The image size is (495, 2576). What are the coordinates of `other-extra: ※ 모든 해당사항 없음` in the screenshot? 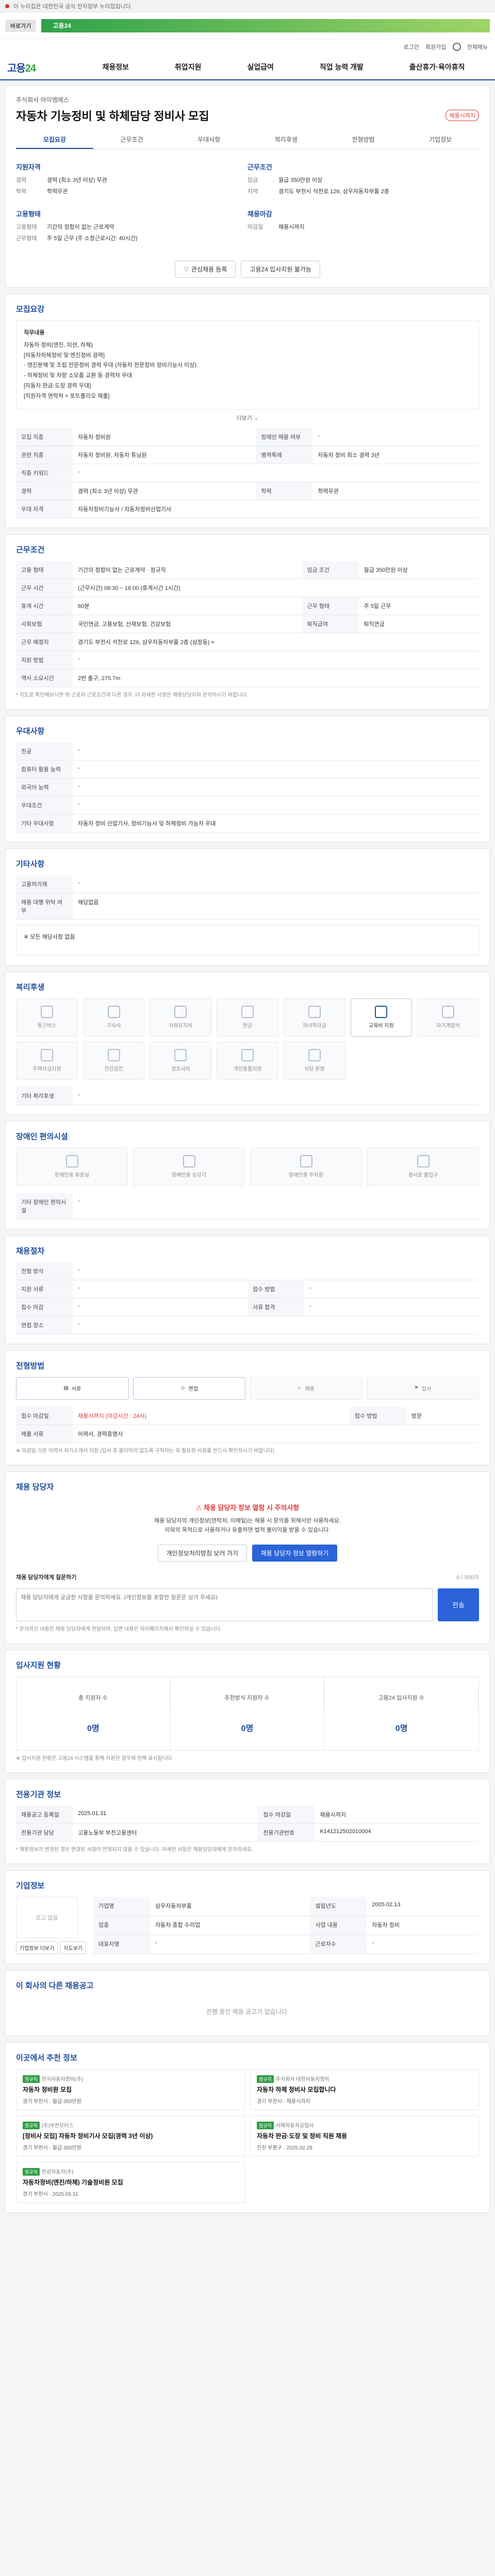 It's located at (247, 940).